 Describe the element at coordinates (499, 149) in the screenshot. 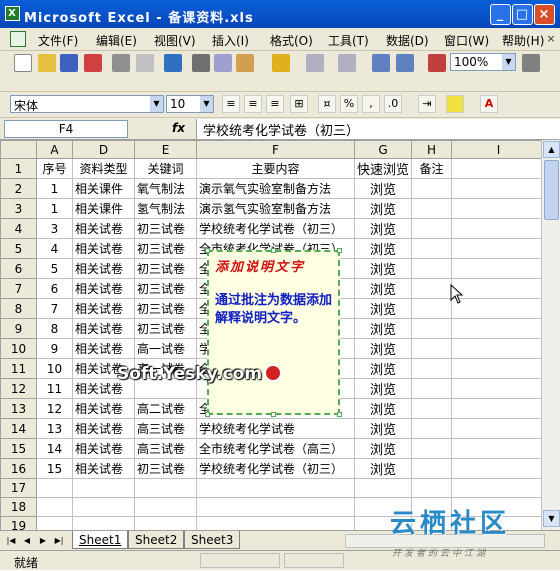

I see `column-header: I` at that location.